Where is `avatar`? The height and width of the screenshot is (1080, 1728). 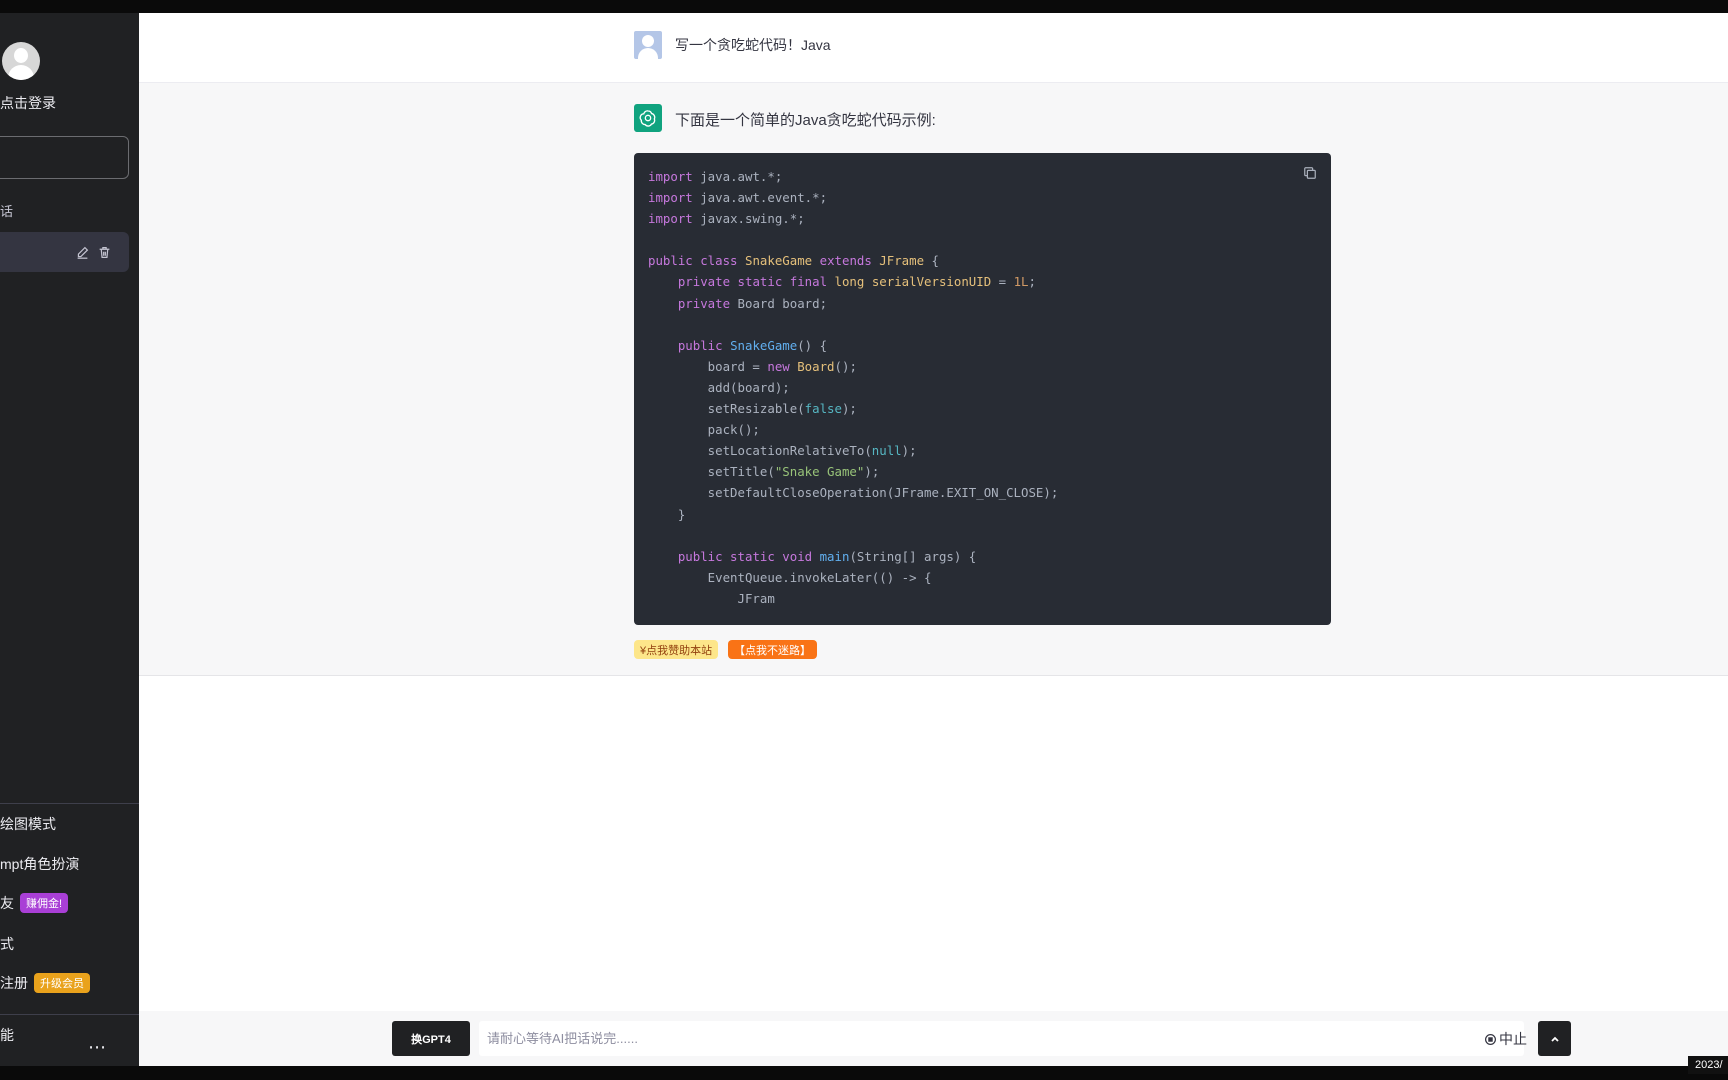
avatar is located at coordinates (21, 61).